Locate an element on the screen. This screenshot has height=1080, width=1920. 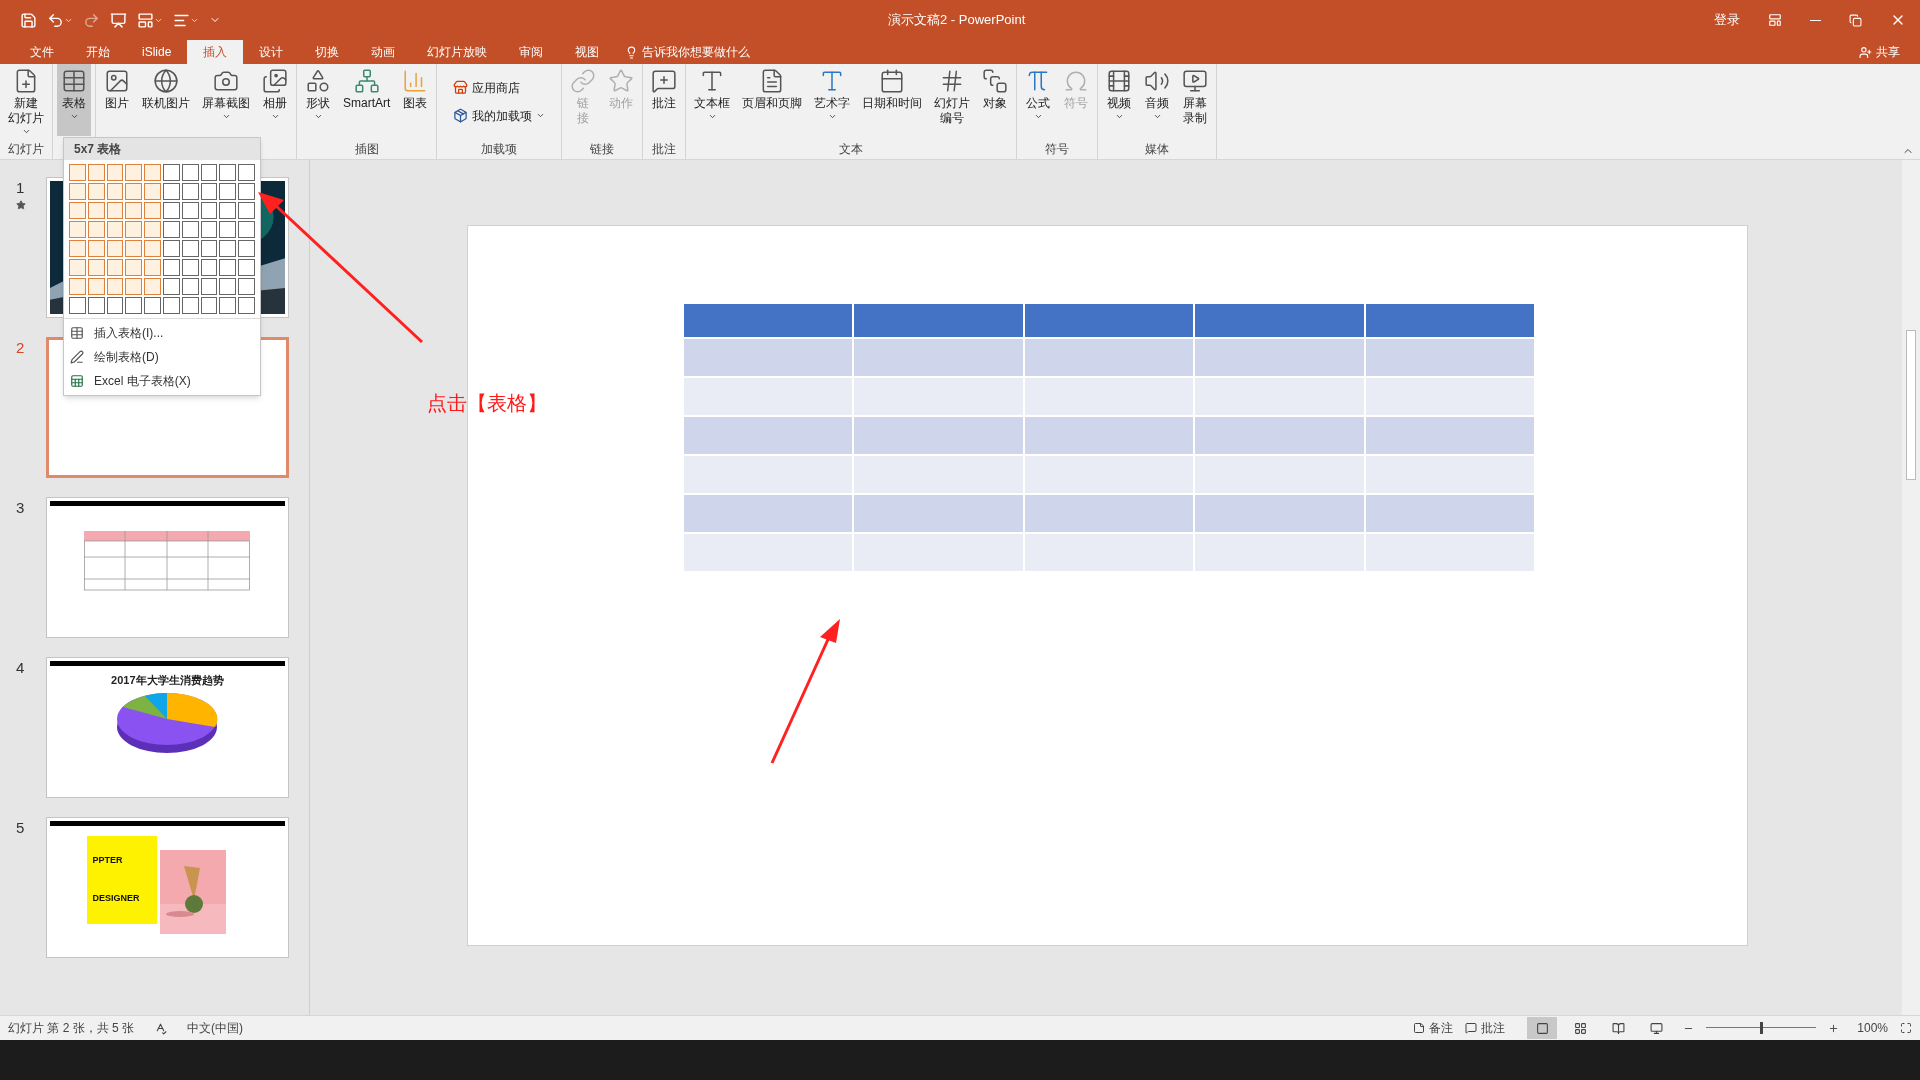
zoom-in-icon is located at coordinates (1834, 1028).